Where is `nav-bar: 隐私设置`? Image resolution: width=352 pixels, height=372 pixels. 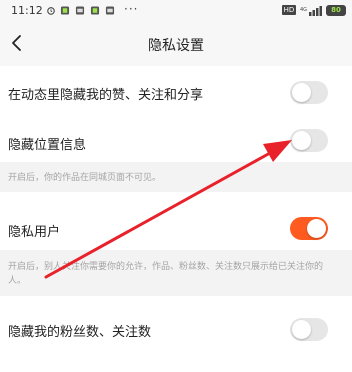
nav-bar: 隐私设置 is located at coordinates (176, 44).